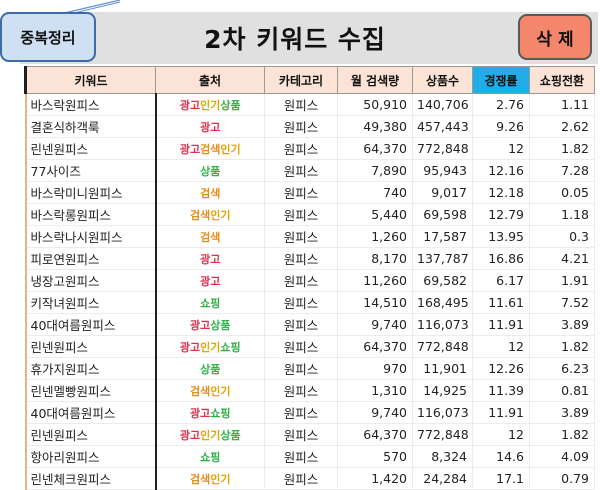 Image resolution: width=600 pixels, height=490 pixels. I want to click on products-cell: 69,582, so click(442, 280).